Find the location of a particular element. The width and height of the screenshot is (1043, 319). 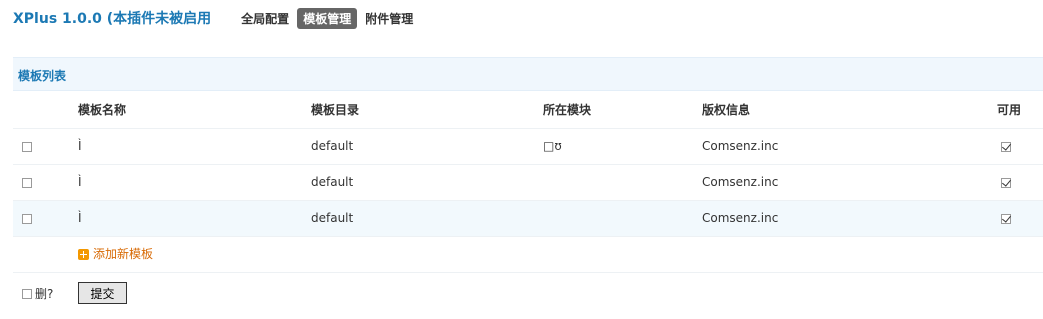

delete-toggle: 删? is located at coordinates (37, 293).